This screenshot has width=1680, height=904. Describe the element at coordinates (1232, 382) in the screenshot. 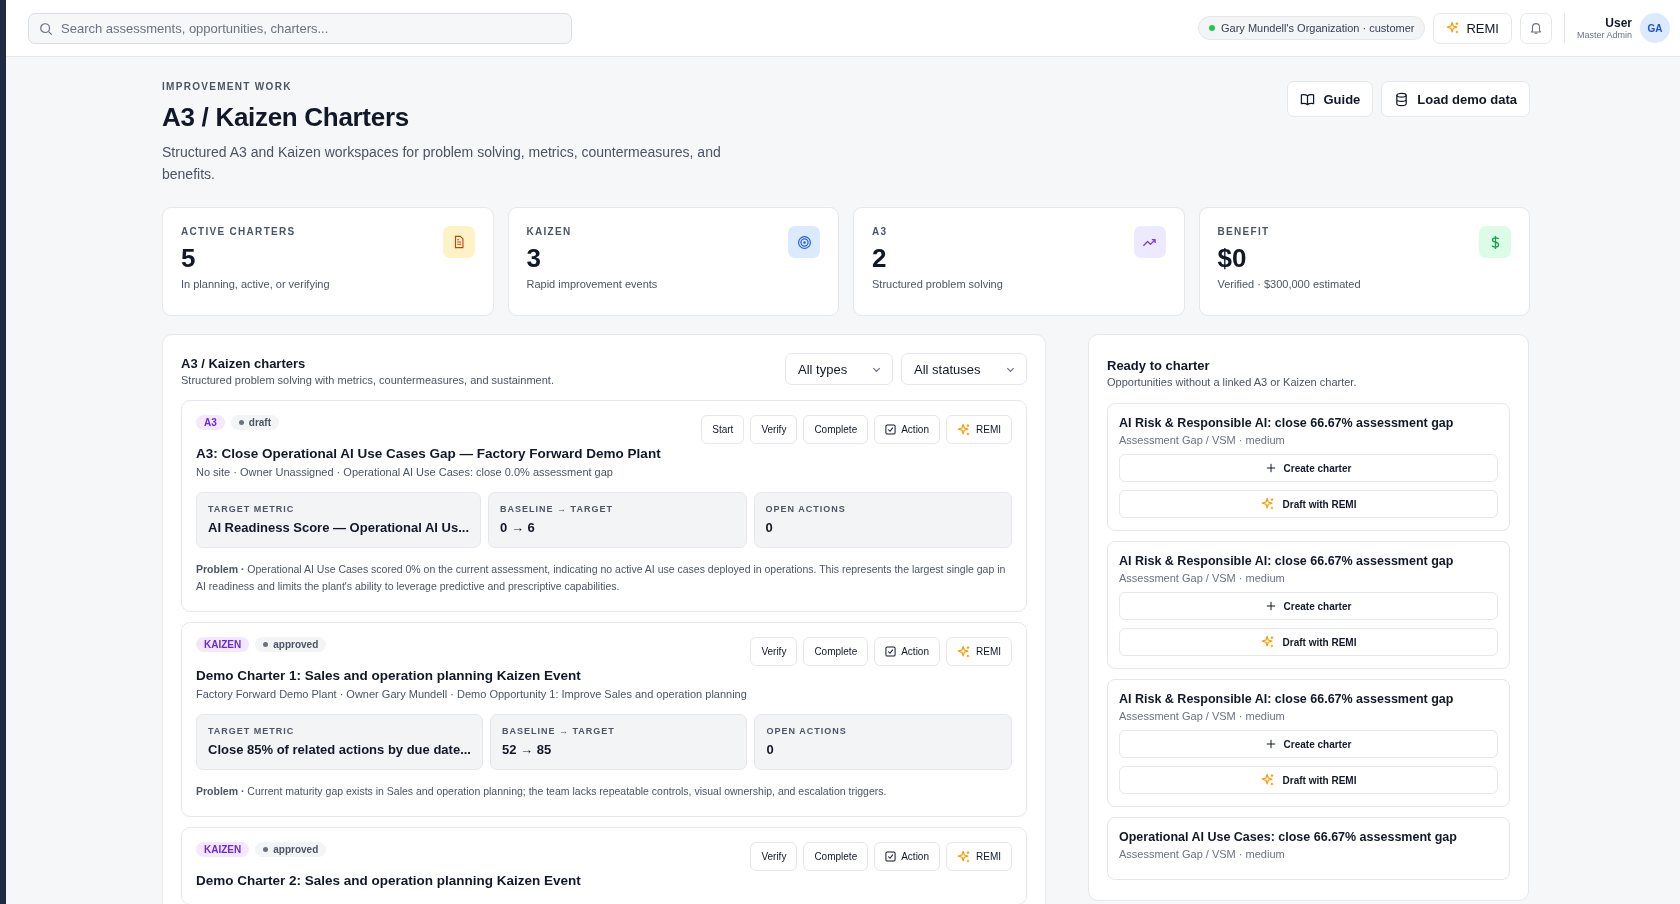

I see `panel-subtitle: Opportunities without a linked A3 or Kaizen charter.` at that location.